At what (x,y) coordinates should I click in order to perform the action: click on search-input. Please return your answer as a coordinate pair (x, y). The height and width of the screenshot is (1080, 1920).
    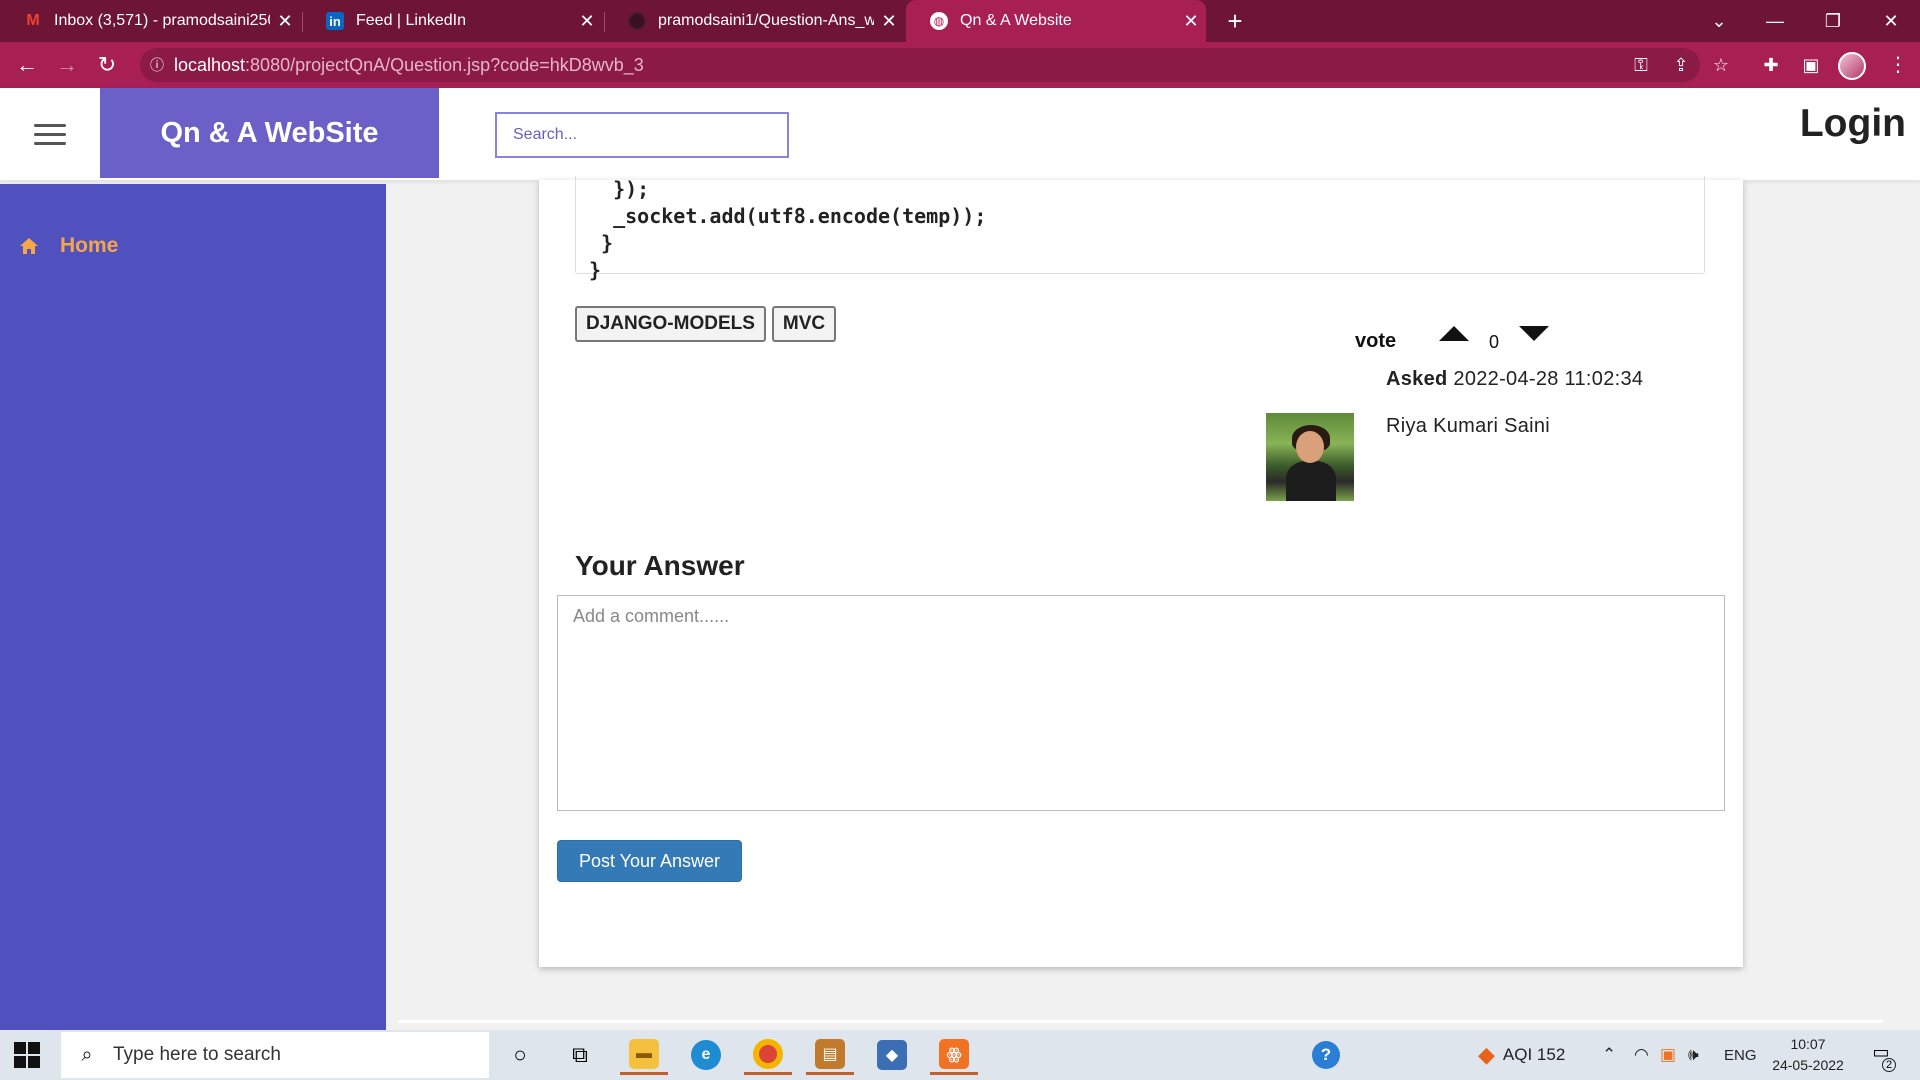
    Looking at the image, I should click on (642, 135).